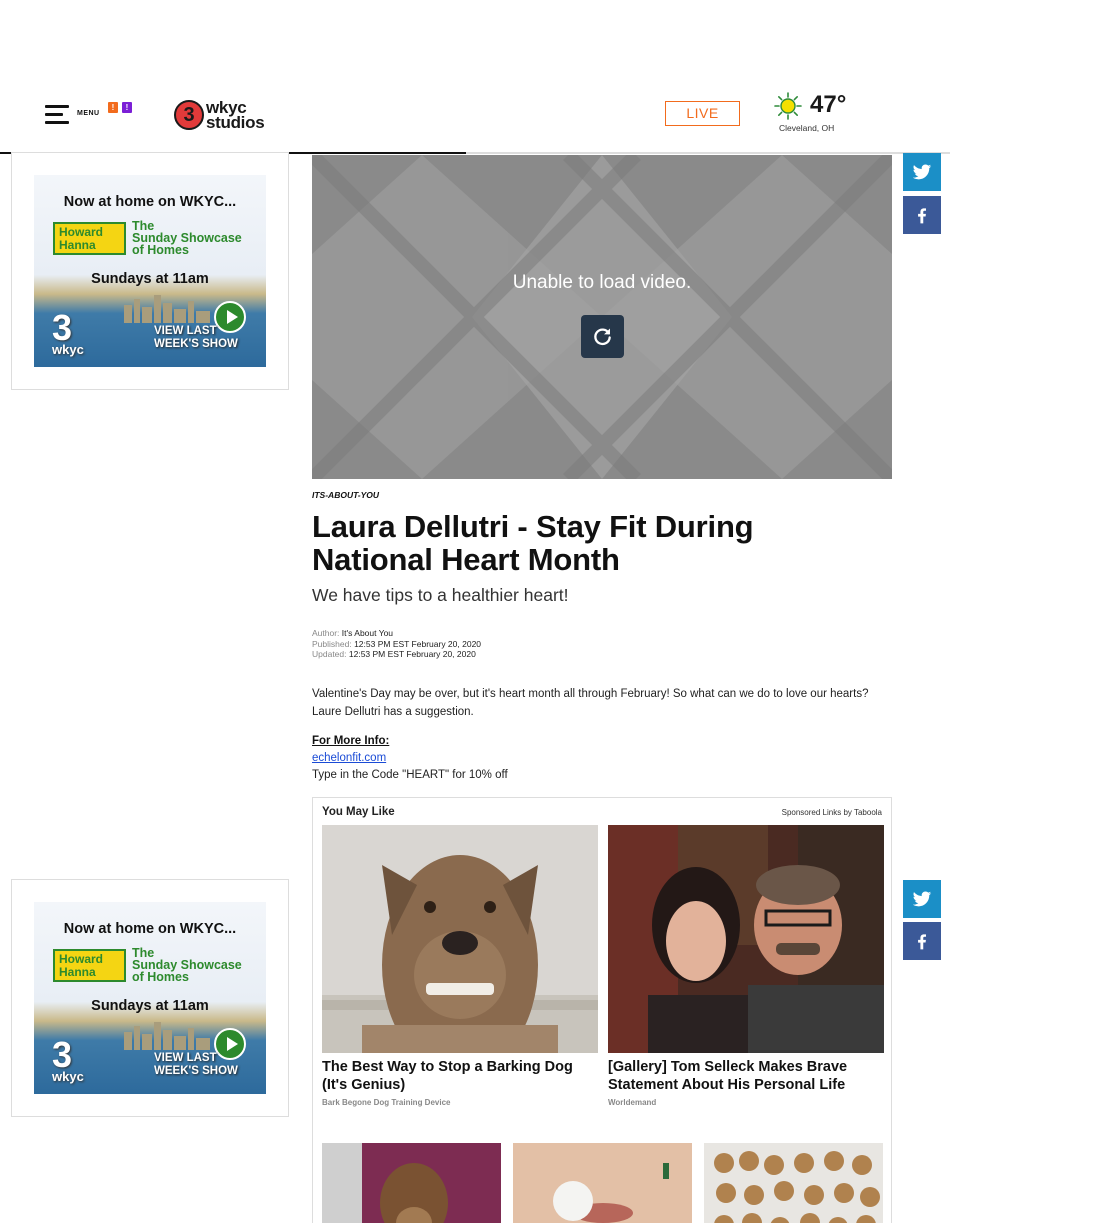 The height and width of the screenshot is (1223, 1112). I want to click on celebrity-photo, so click(746, 939).